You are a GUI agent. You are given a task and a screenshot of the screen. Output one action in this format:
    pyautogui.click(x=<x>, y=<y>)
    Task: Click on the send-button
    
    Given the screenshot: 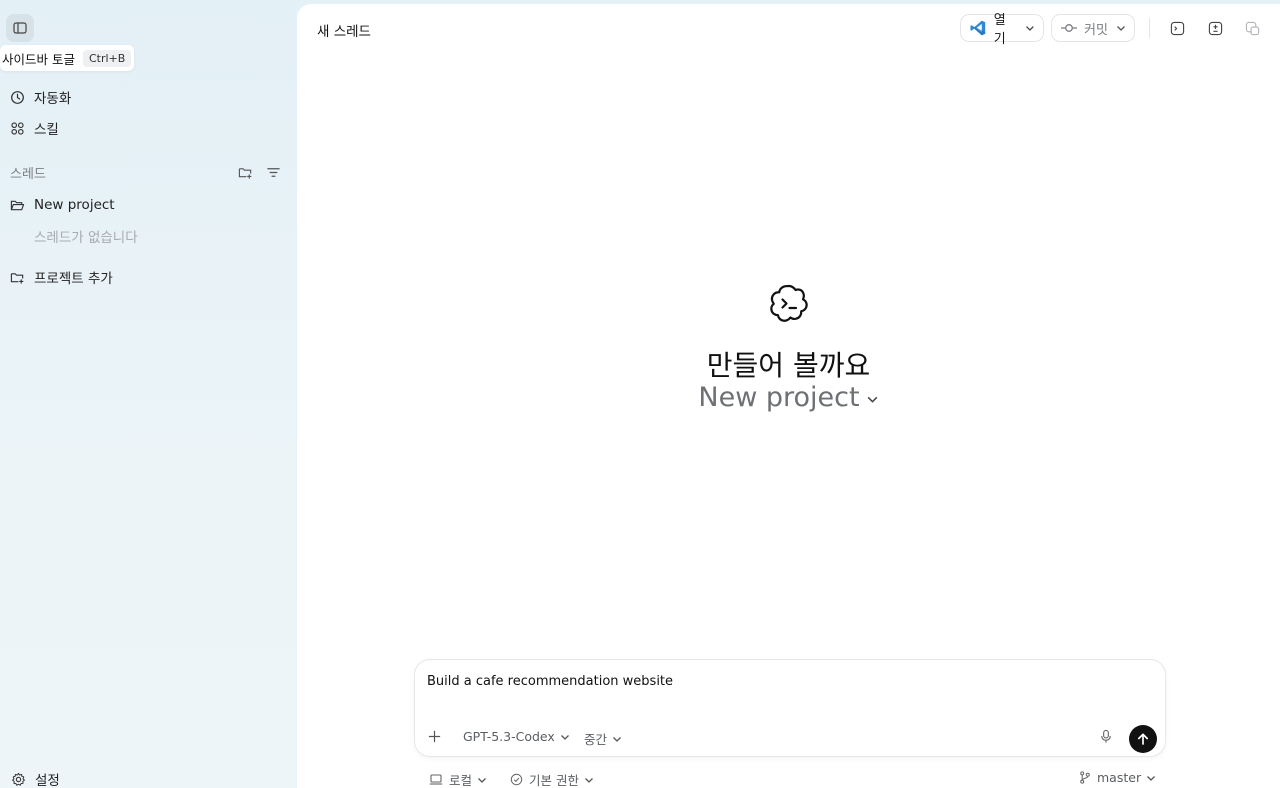 What is the action you would take?
    pyautogui.click(x=1143, y=739)
    